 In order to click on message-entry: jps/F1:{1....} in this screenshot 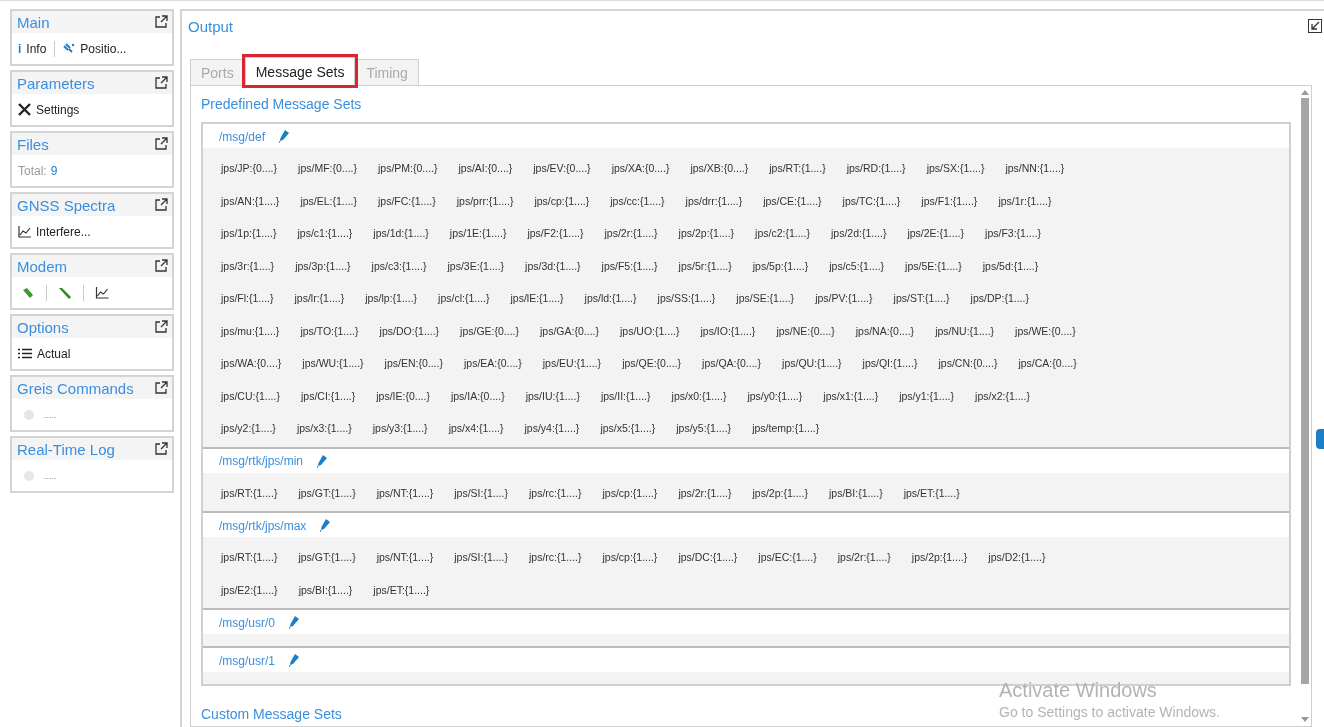, I will do `click(949, 200)`.